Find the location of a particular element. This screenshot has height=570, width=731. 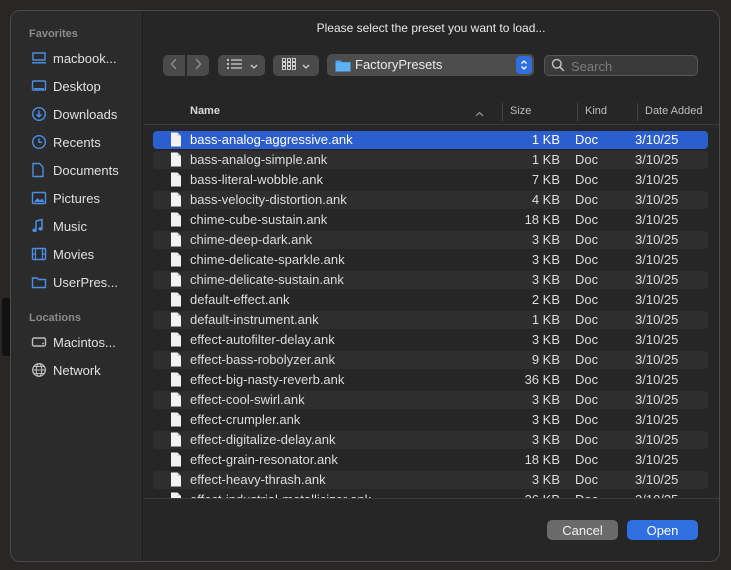

list-icon is located at coordinates (235, 66).